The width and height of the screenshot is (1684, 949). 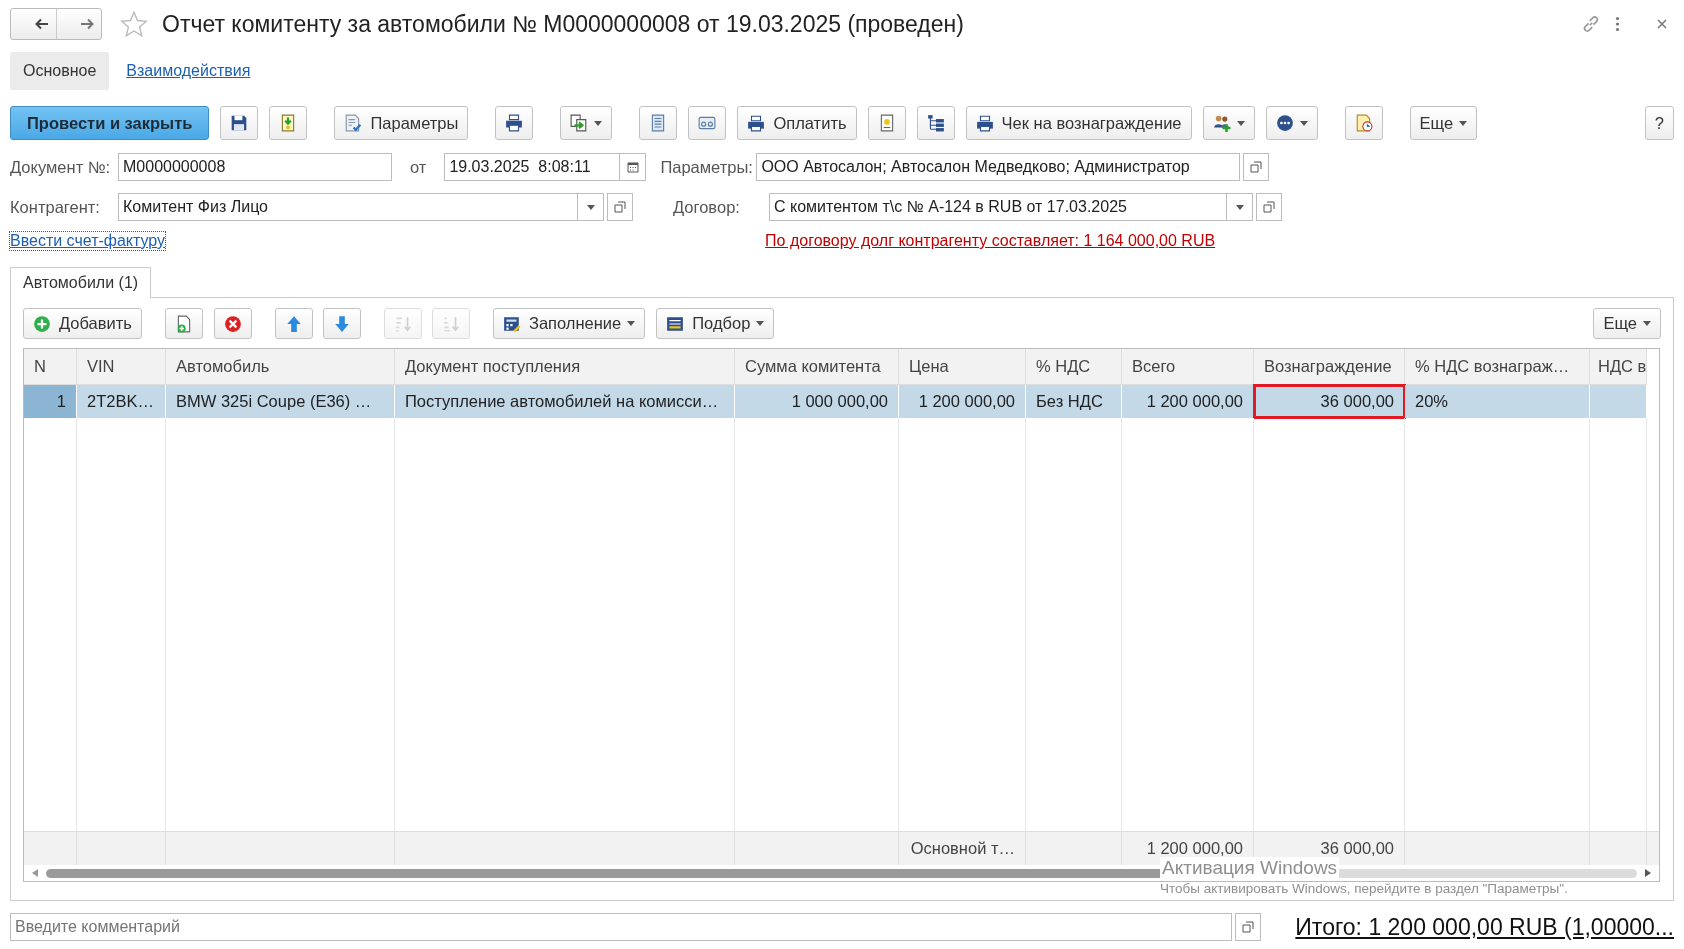 What do you see at coordinates (41, 24) in the screenshot?
I see `arrow-left-icon` at bounding box center [41, 24].